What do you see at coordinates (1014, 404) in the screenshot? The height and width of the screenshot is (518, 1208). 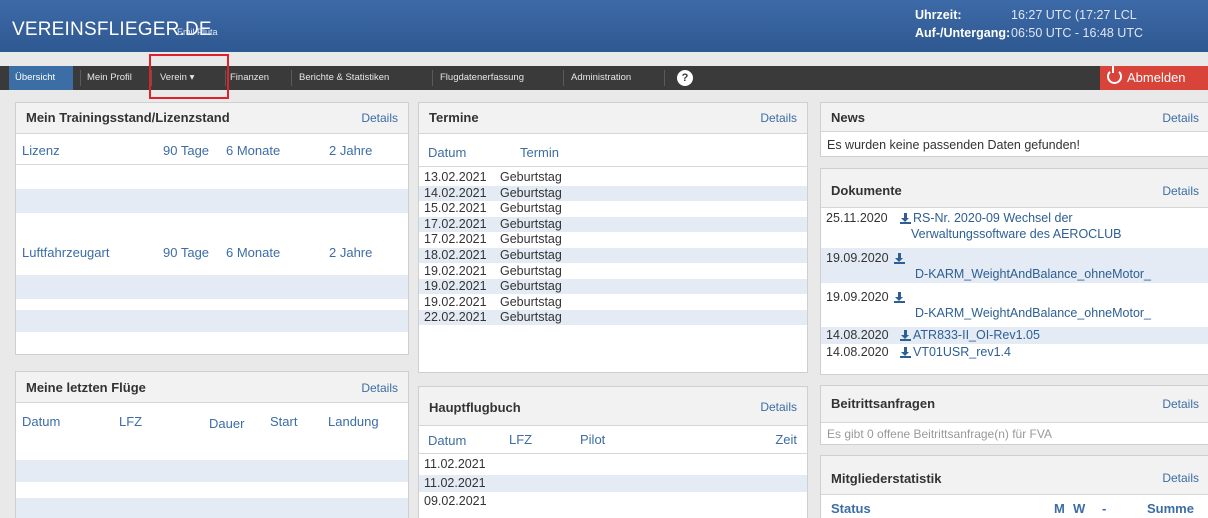 I see `panel-header: Beitrittsanfragen Details` at bounding box center [1014, 404].